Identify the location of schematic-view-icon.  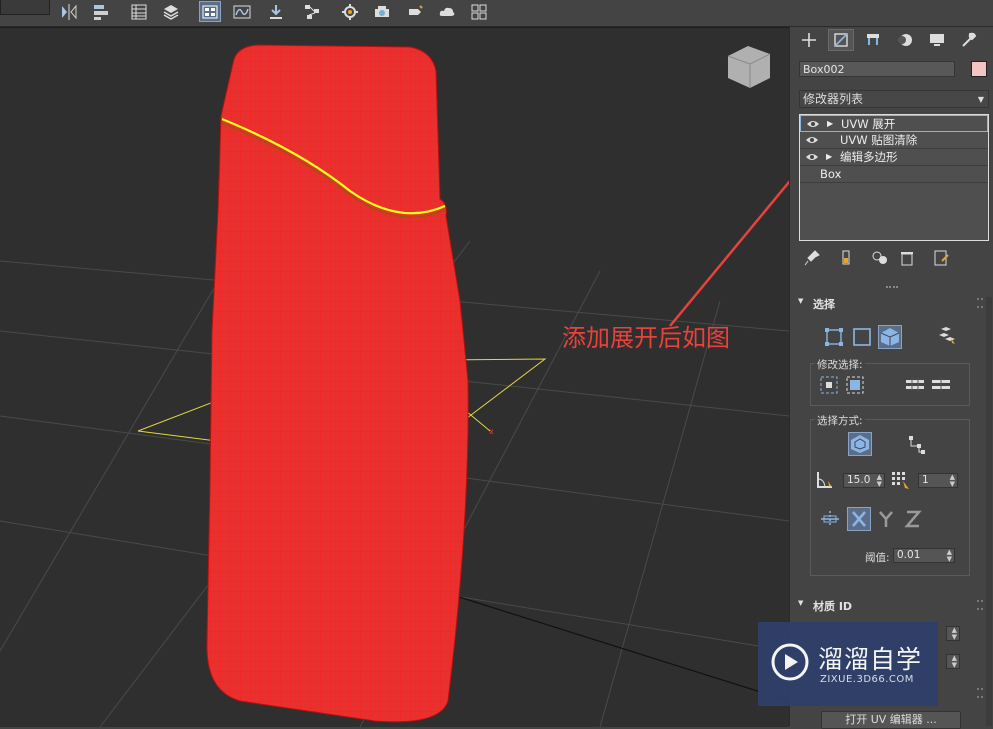
(312, 11).